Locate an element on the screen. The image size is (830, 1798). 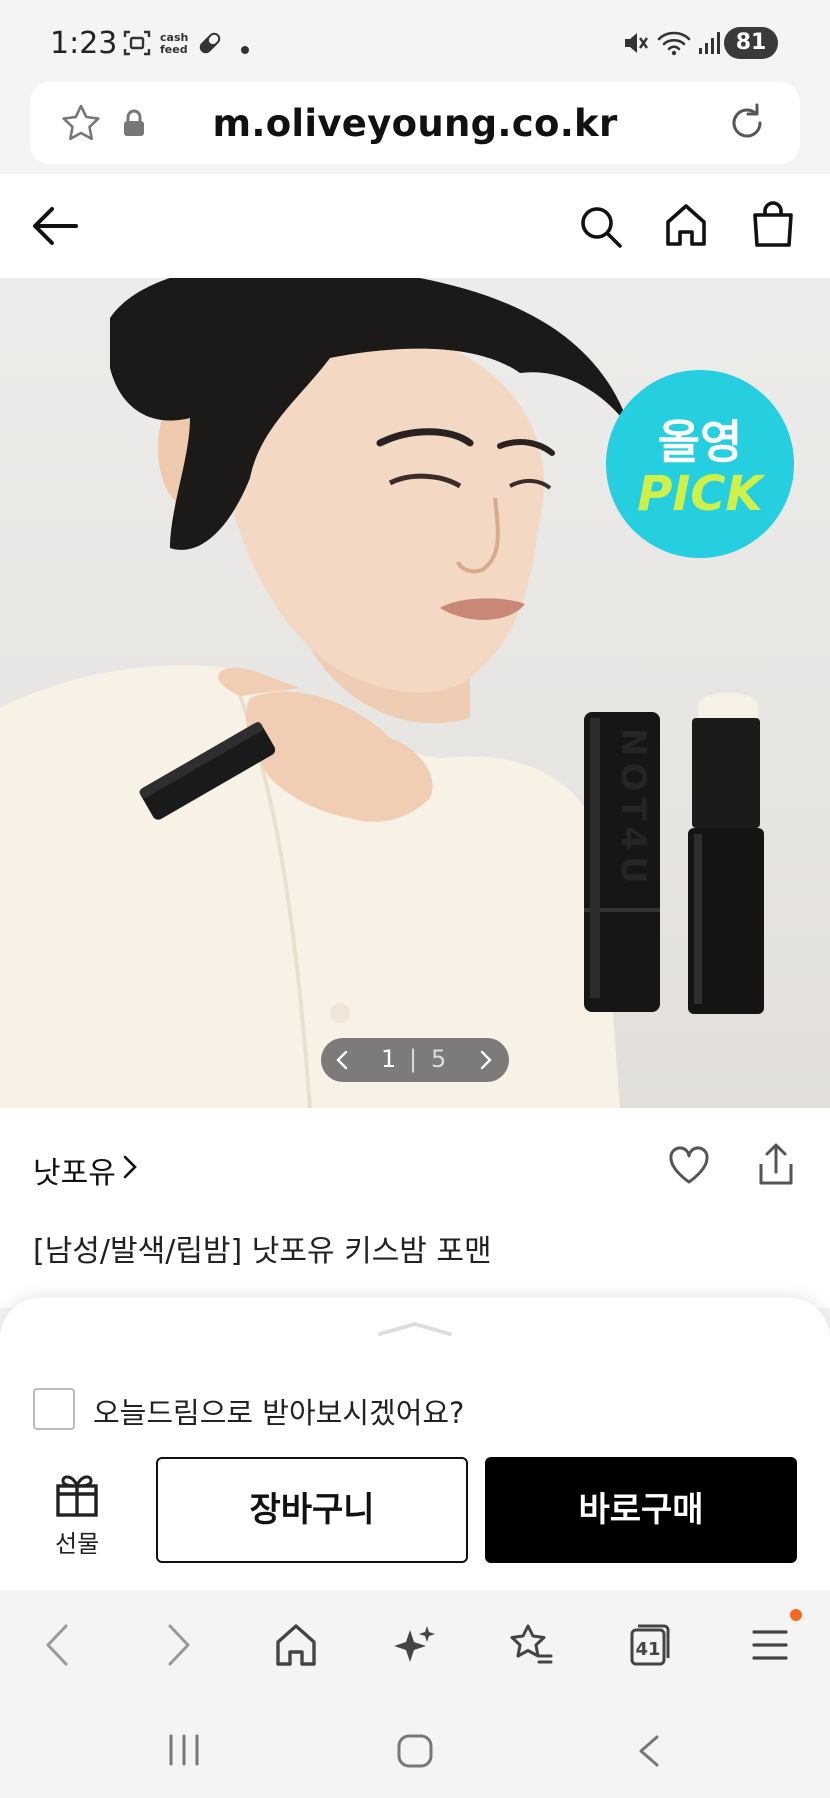
gift-label: 선물 is located at coordinates (77, 1541).